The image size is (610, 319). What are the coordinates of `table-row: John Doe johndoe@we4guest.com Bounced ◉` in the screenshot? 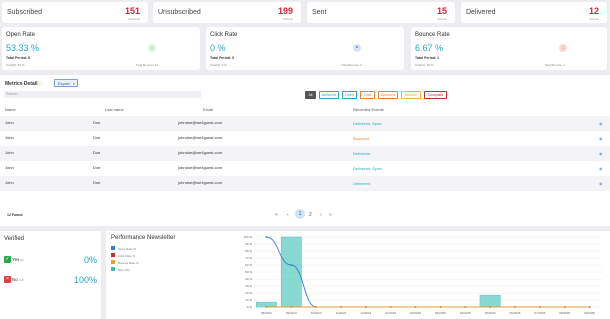 It's located at (305, 138).